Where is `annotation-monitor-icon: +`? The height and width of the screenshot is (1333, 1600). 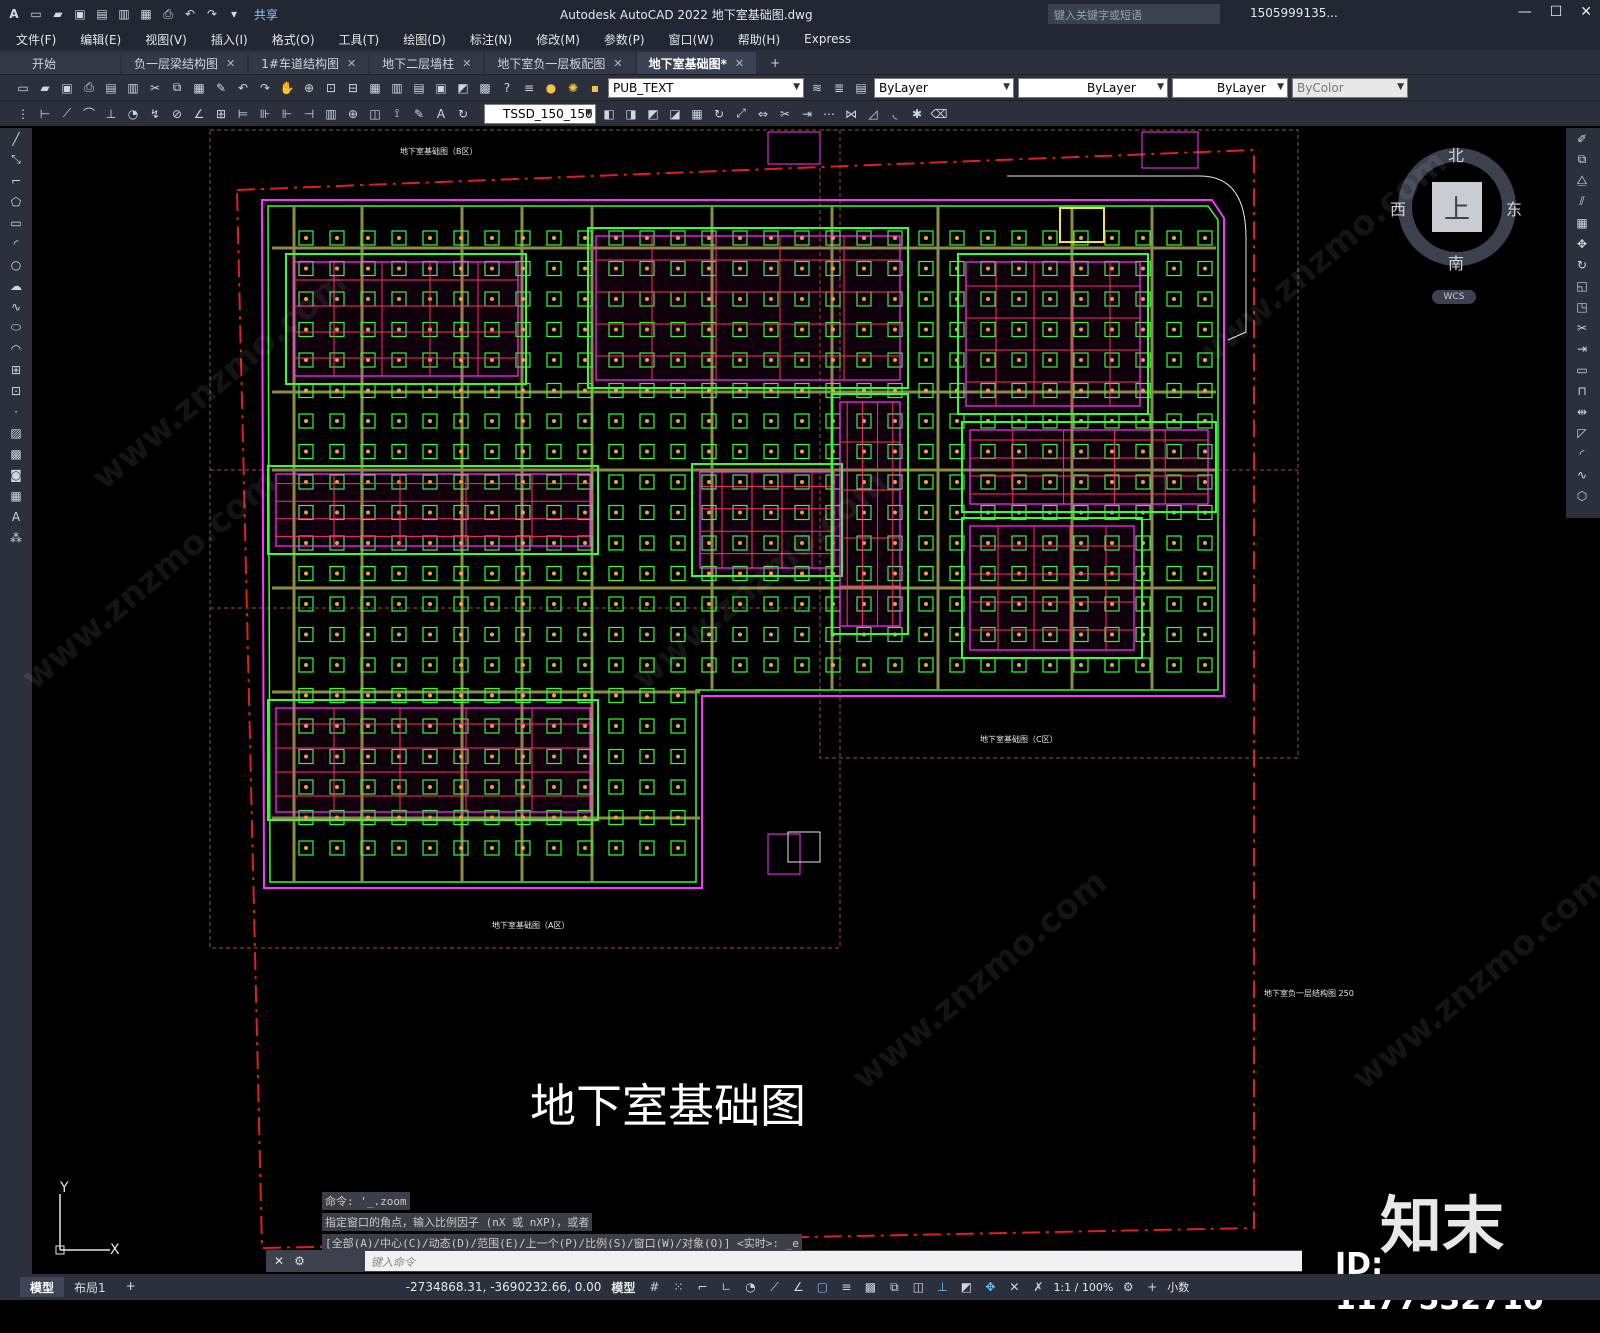 annotation-monitor-icon: + is located at coordinates (1152, 1287).